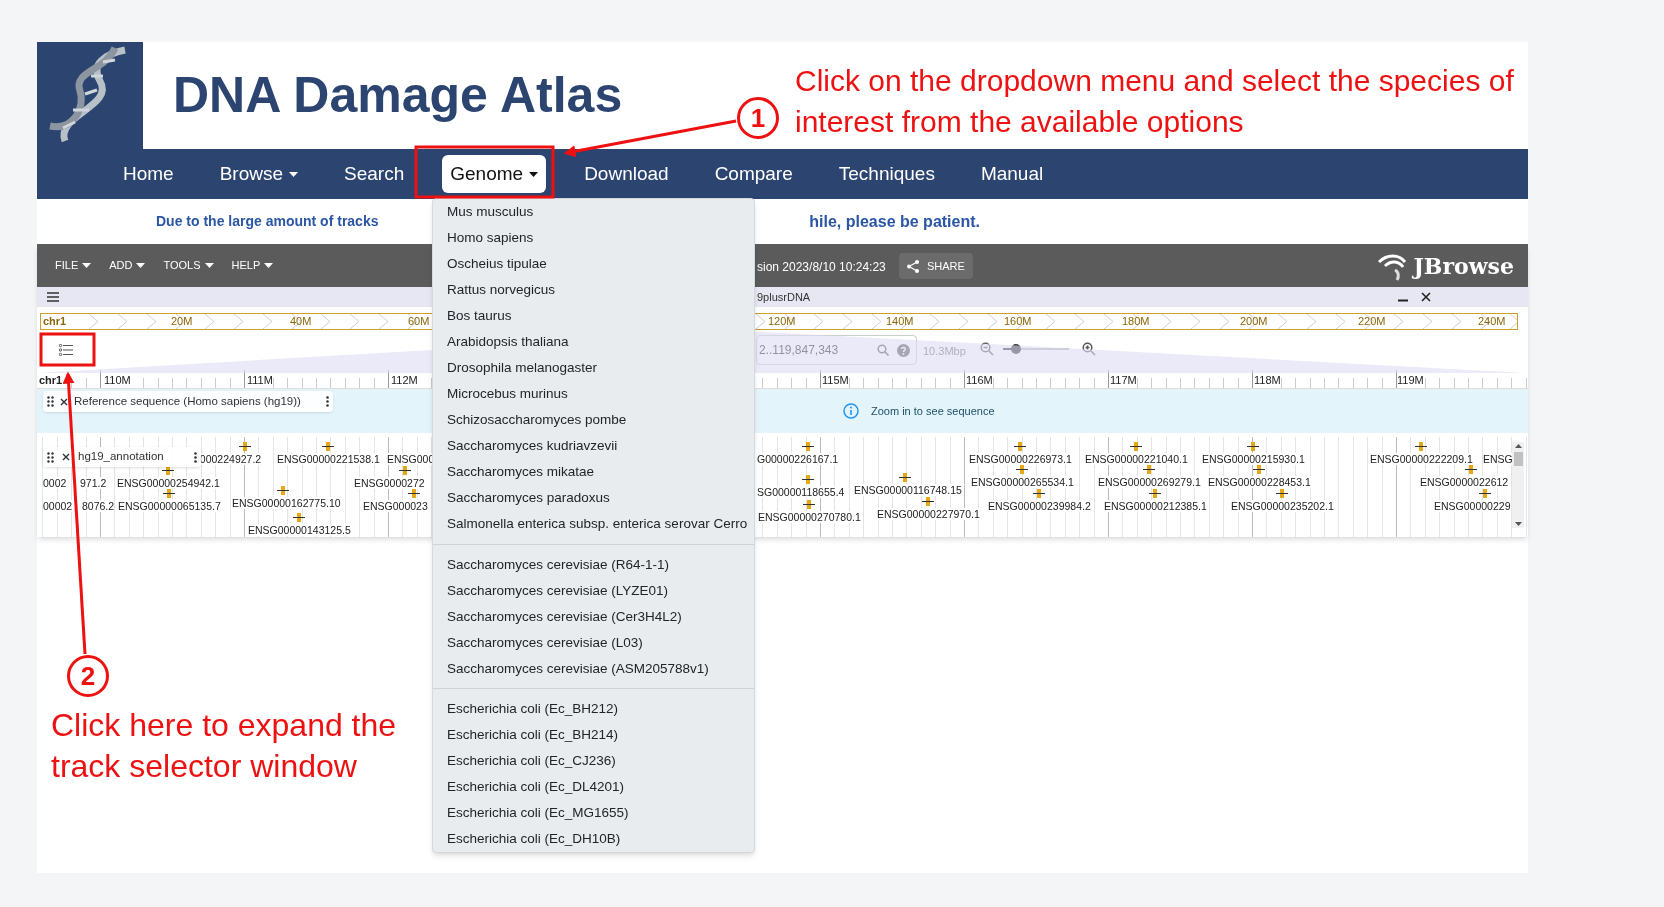 Image resolution: width=1664 pixels, height=907 pixels. Describe the element at coordinates (593, 839) in the screenshot. I see `dropdown-item: Escherichia coli (Ec_DH10B)` at that location.